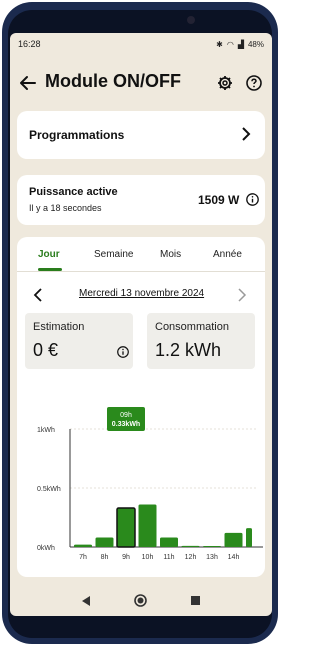  Describe the element at coordinates (141, 135) in the screenshot. I see `programmations-card: Programmations` at that location.